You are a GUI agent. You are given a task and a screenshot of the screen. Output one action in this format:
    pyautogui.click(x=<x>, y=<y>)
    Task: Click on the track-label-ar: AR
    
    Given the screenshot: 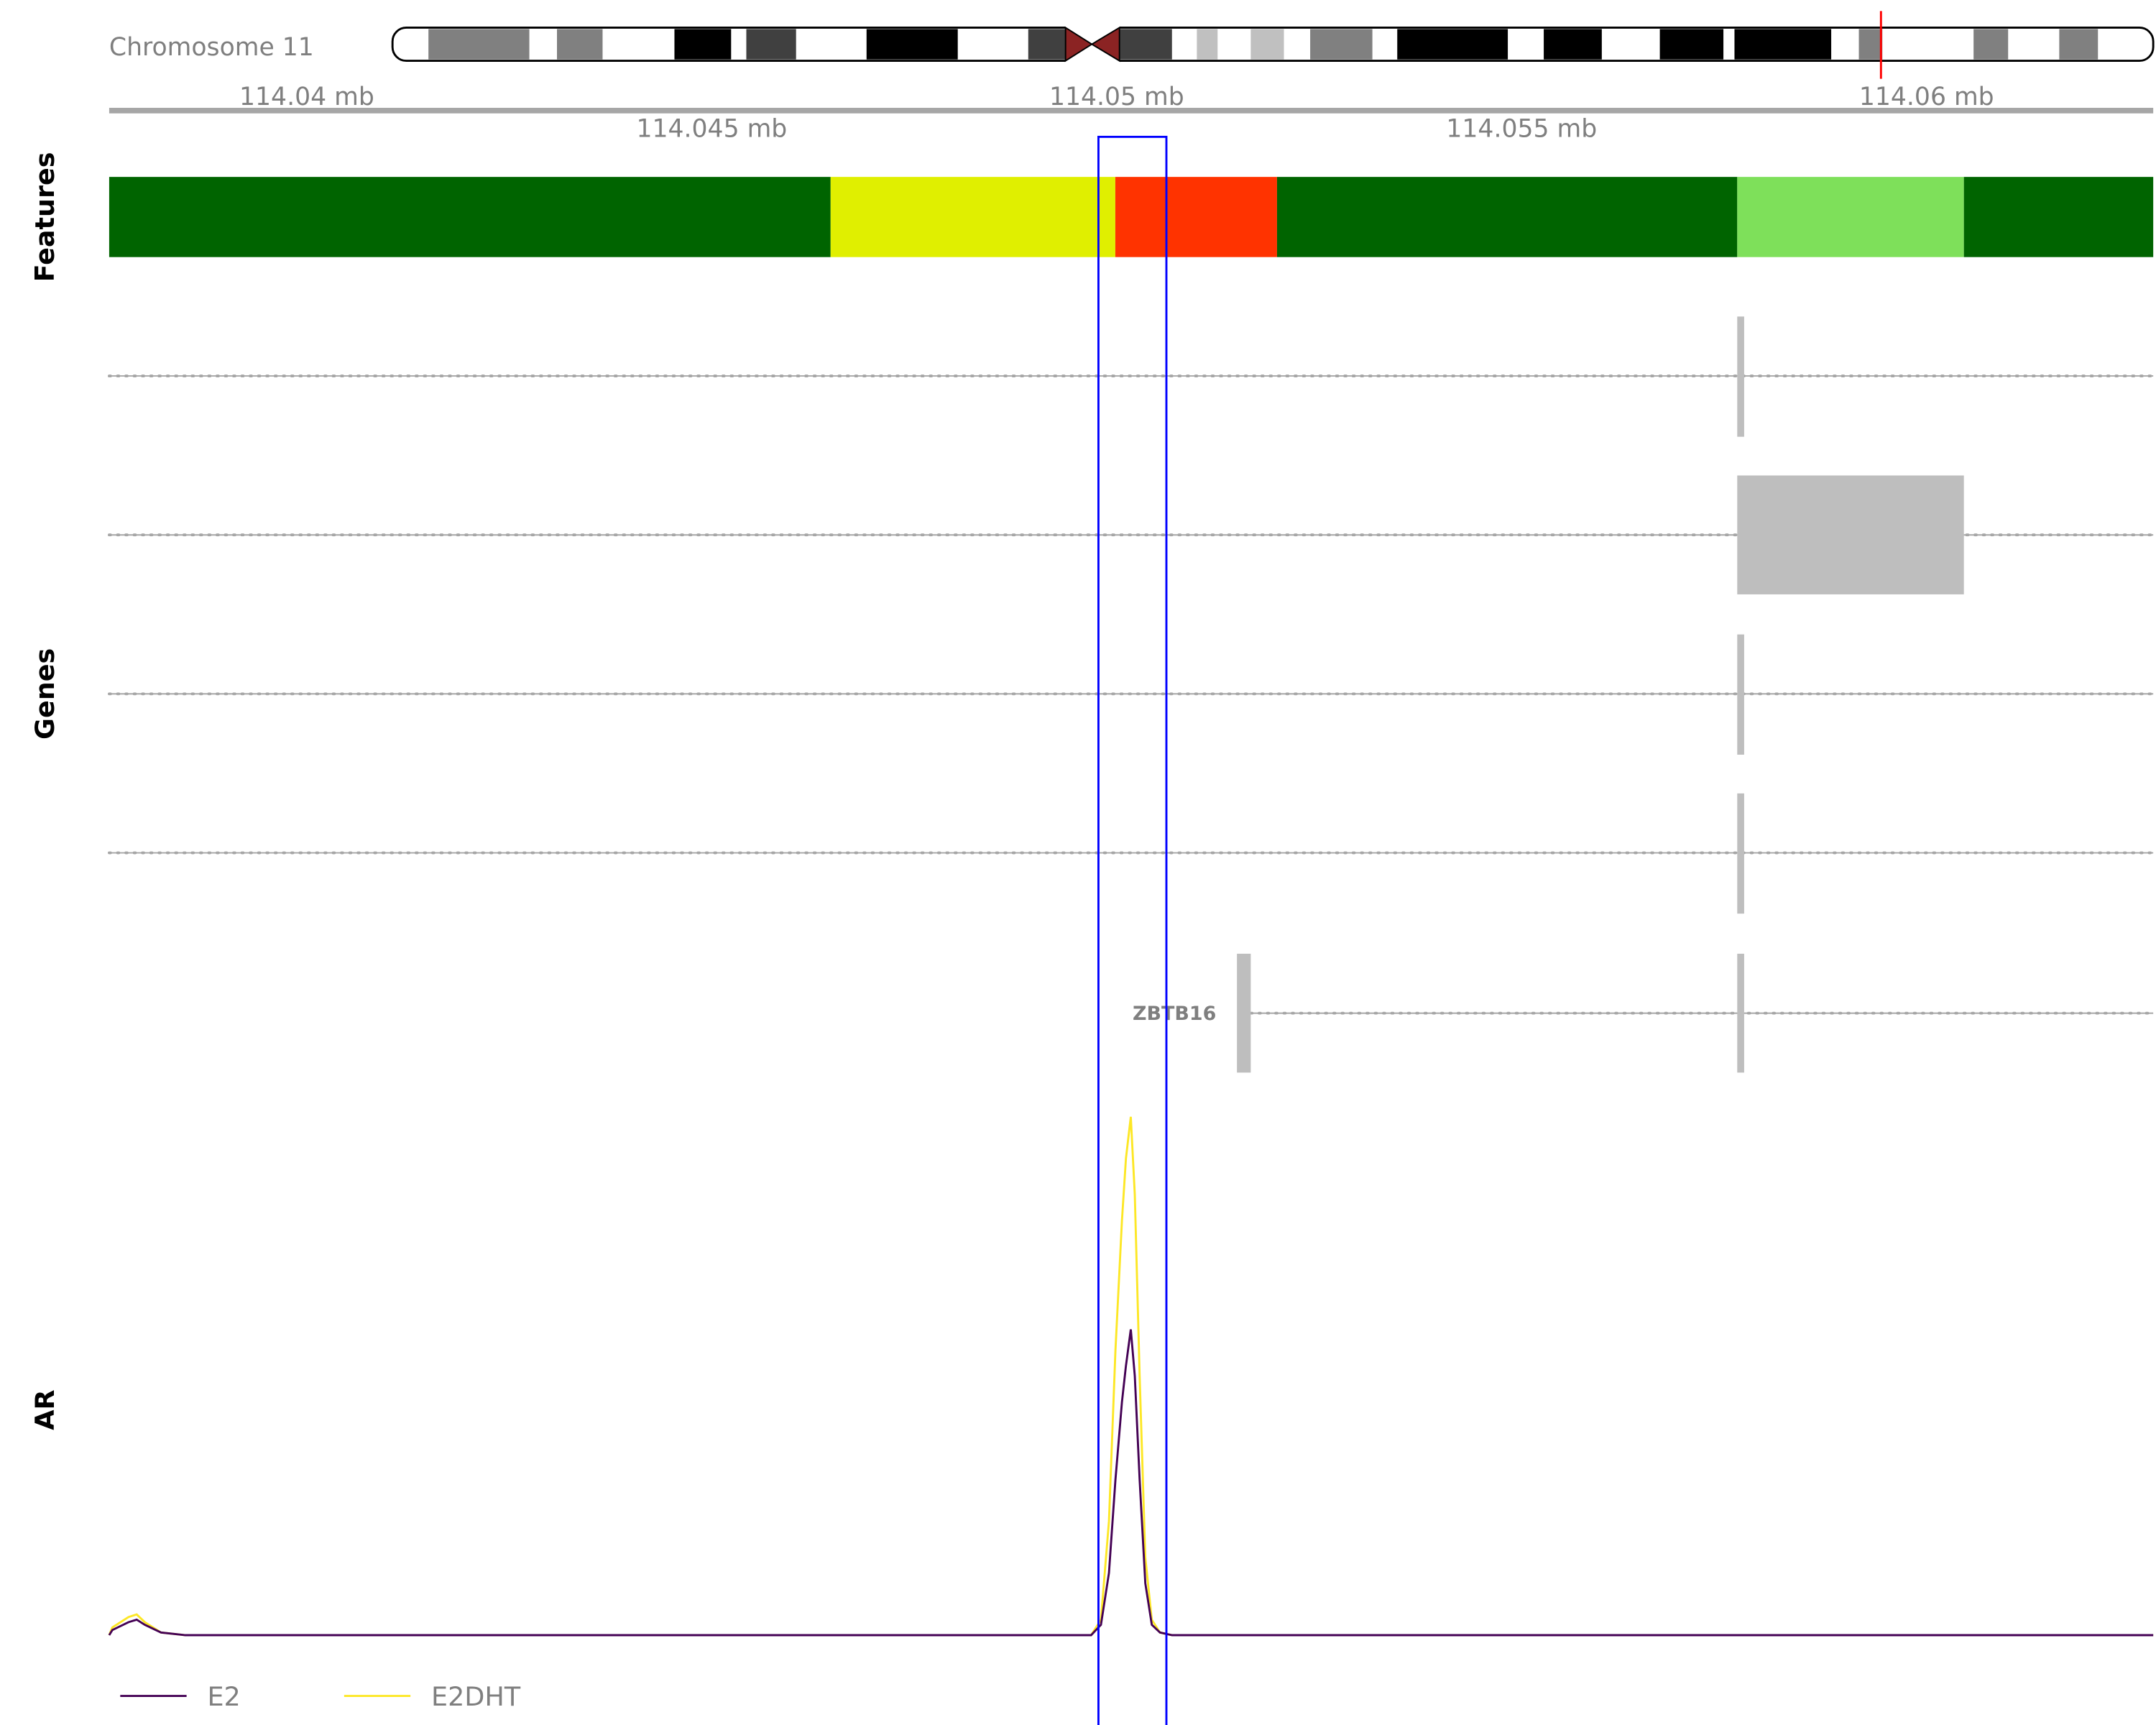 What is the action you would take?
    pyautogui.click(x=44, y=1409)
    